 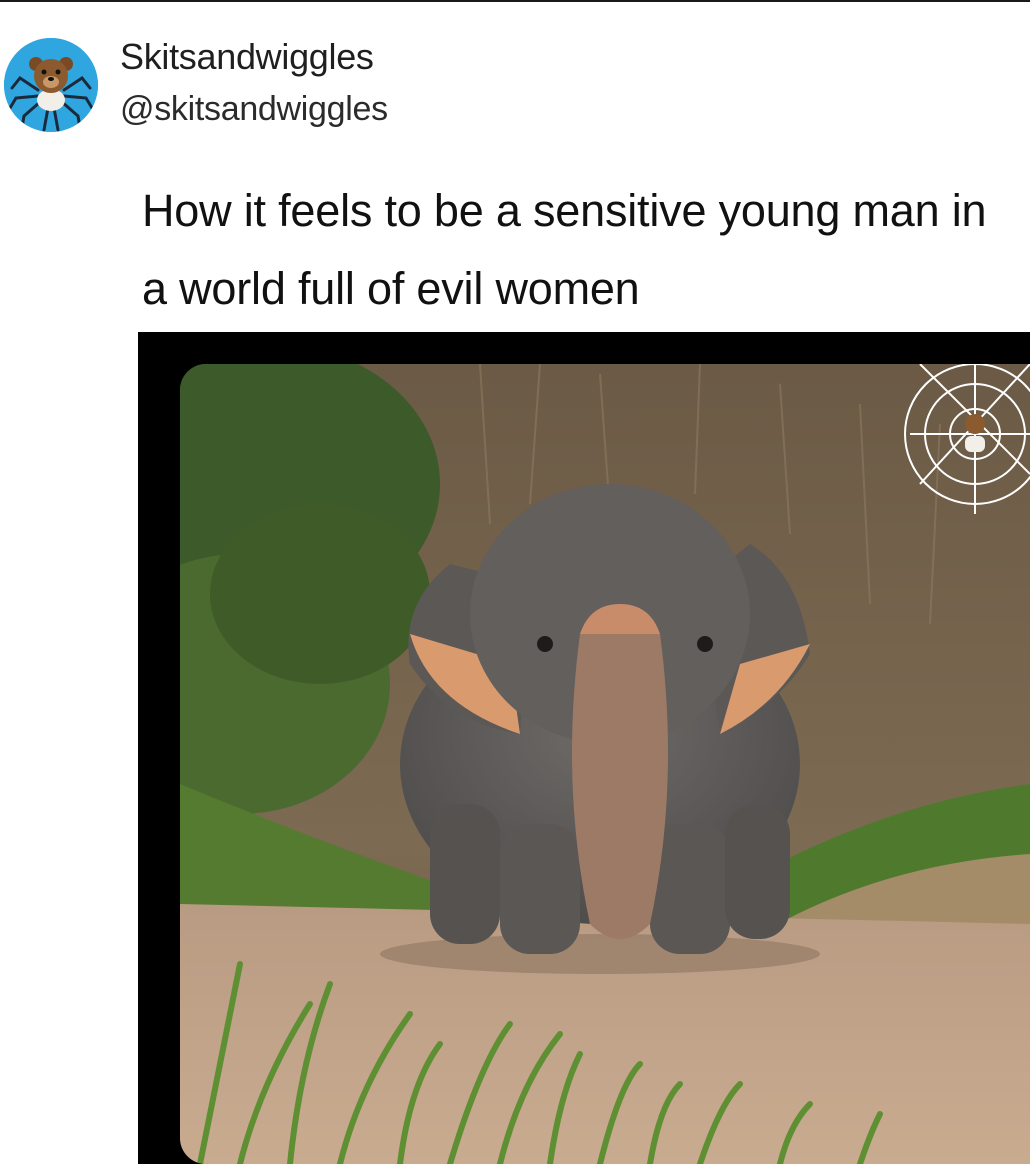 I want to click on top-divider, so click(x=515, y=1).